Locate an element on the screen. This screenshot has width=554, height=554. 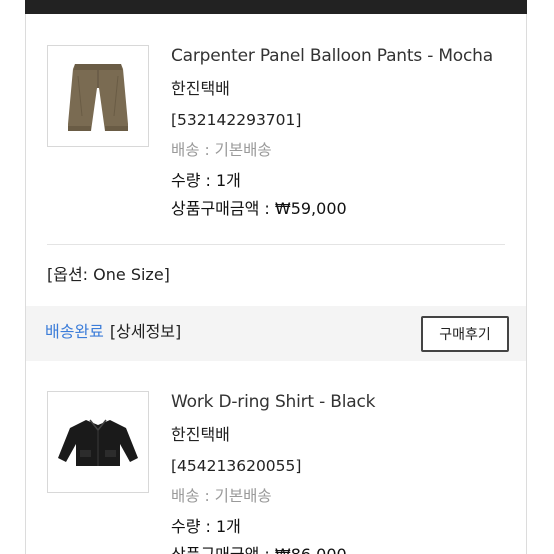
shirt-image is located at coordinates (98, 442).